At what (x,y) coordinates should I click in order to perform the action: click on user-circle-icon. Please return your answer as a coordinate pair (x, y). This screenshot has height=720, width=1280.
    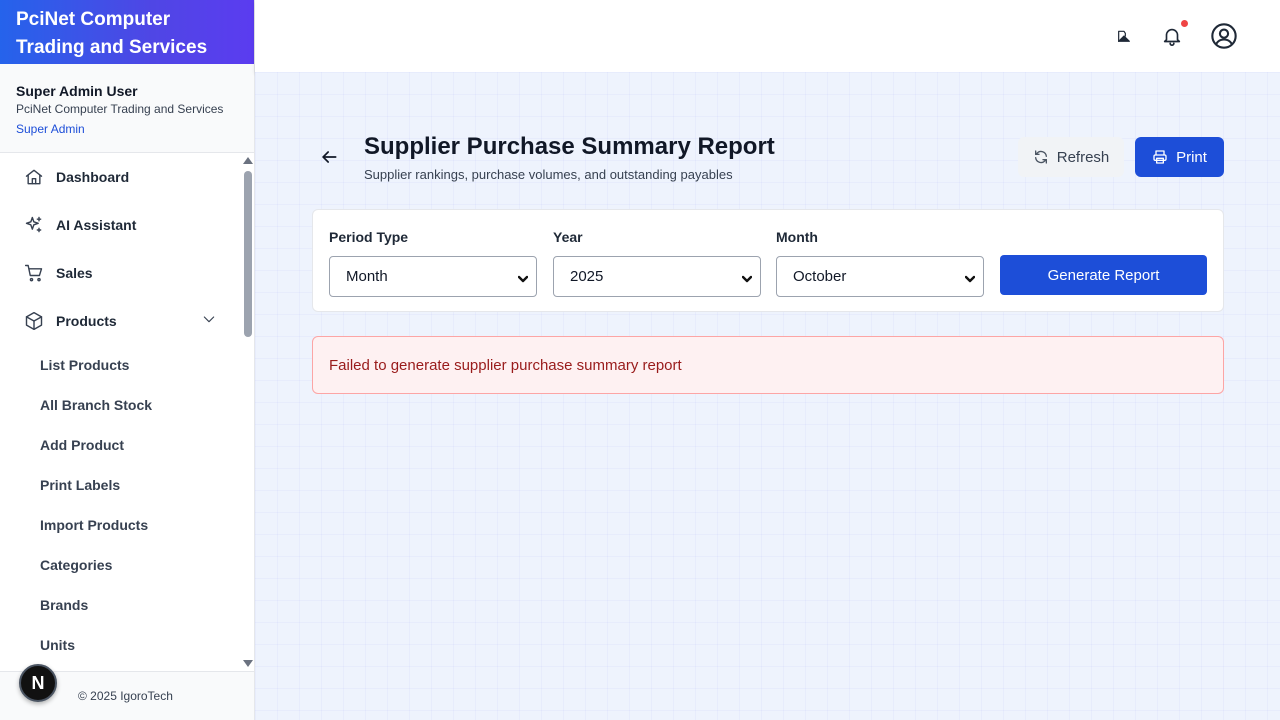
    Looking at the image, I should click on (1224, 36).